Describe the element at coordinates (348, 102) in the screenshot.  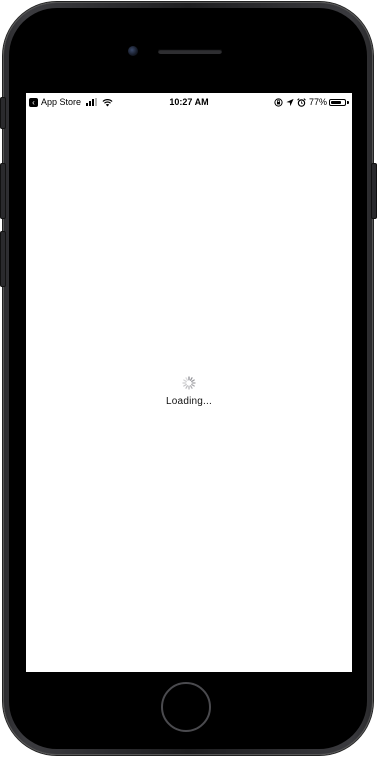
I see `battery-tip` at that location.